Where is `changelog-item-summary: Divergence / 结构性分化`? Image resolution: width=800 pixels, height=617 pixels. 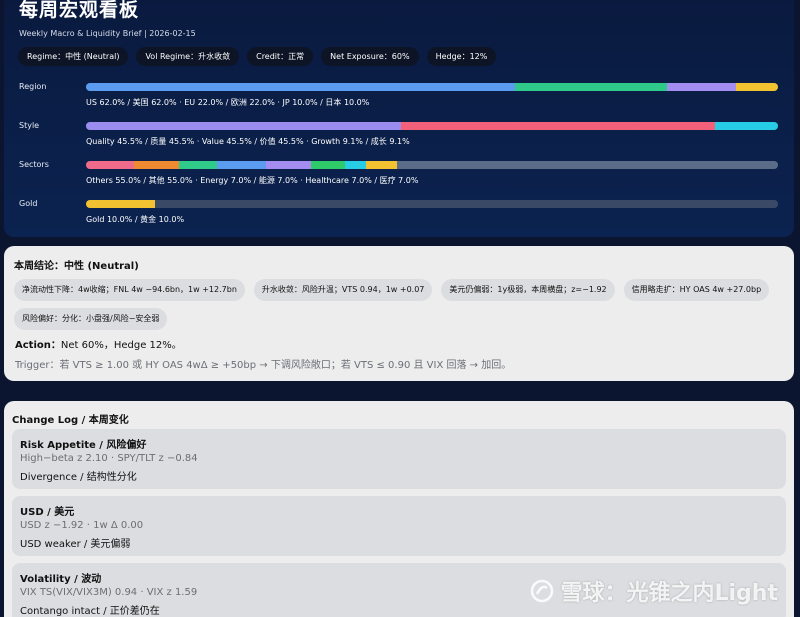
changelog-item-summary: Divergence / 结构性分化 is located at coordinates (78, 477).